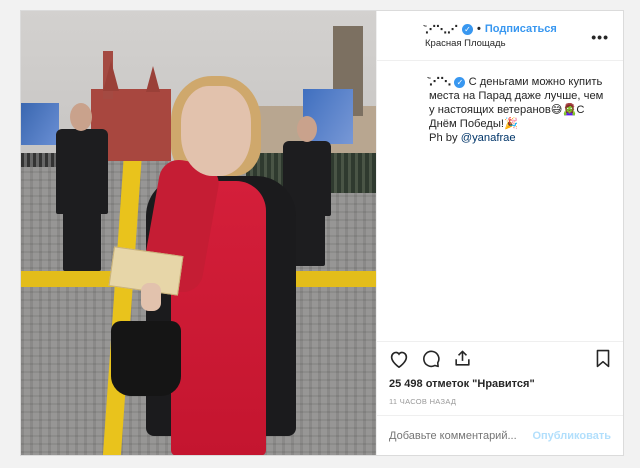 The image size is (640, 468). What do you see at coordinates (146, 358) in the screenshot?
I see `photo-bag` at bounding box center [146, 358].